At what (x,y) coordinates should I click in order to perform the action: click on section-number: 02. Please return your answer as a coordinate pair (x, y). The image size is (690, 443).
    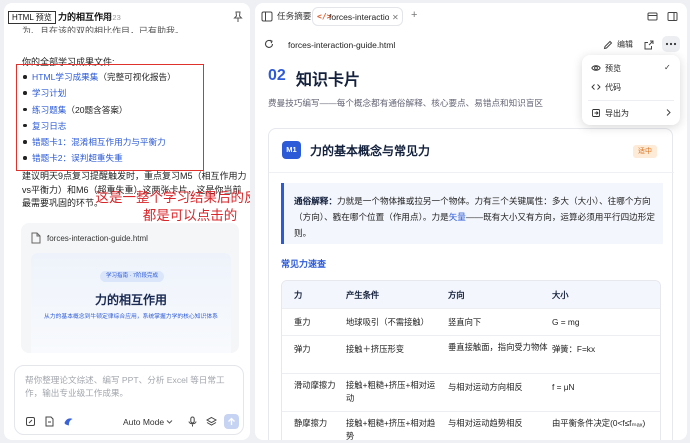
    Looking at the image, I should click on (277, 75).